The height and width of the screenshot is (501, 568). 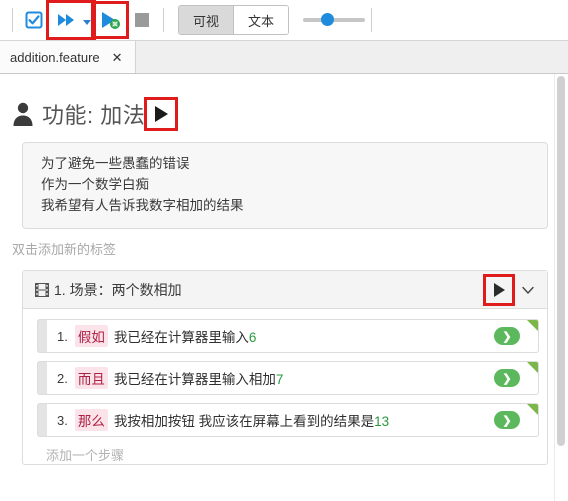 I want to click on tab-bar: addition.feature ✕, so click(x=284, y=57).